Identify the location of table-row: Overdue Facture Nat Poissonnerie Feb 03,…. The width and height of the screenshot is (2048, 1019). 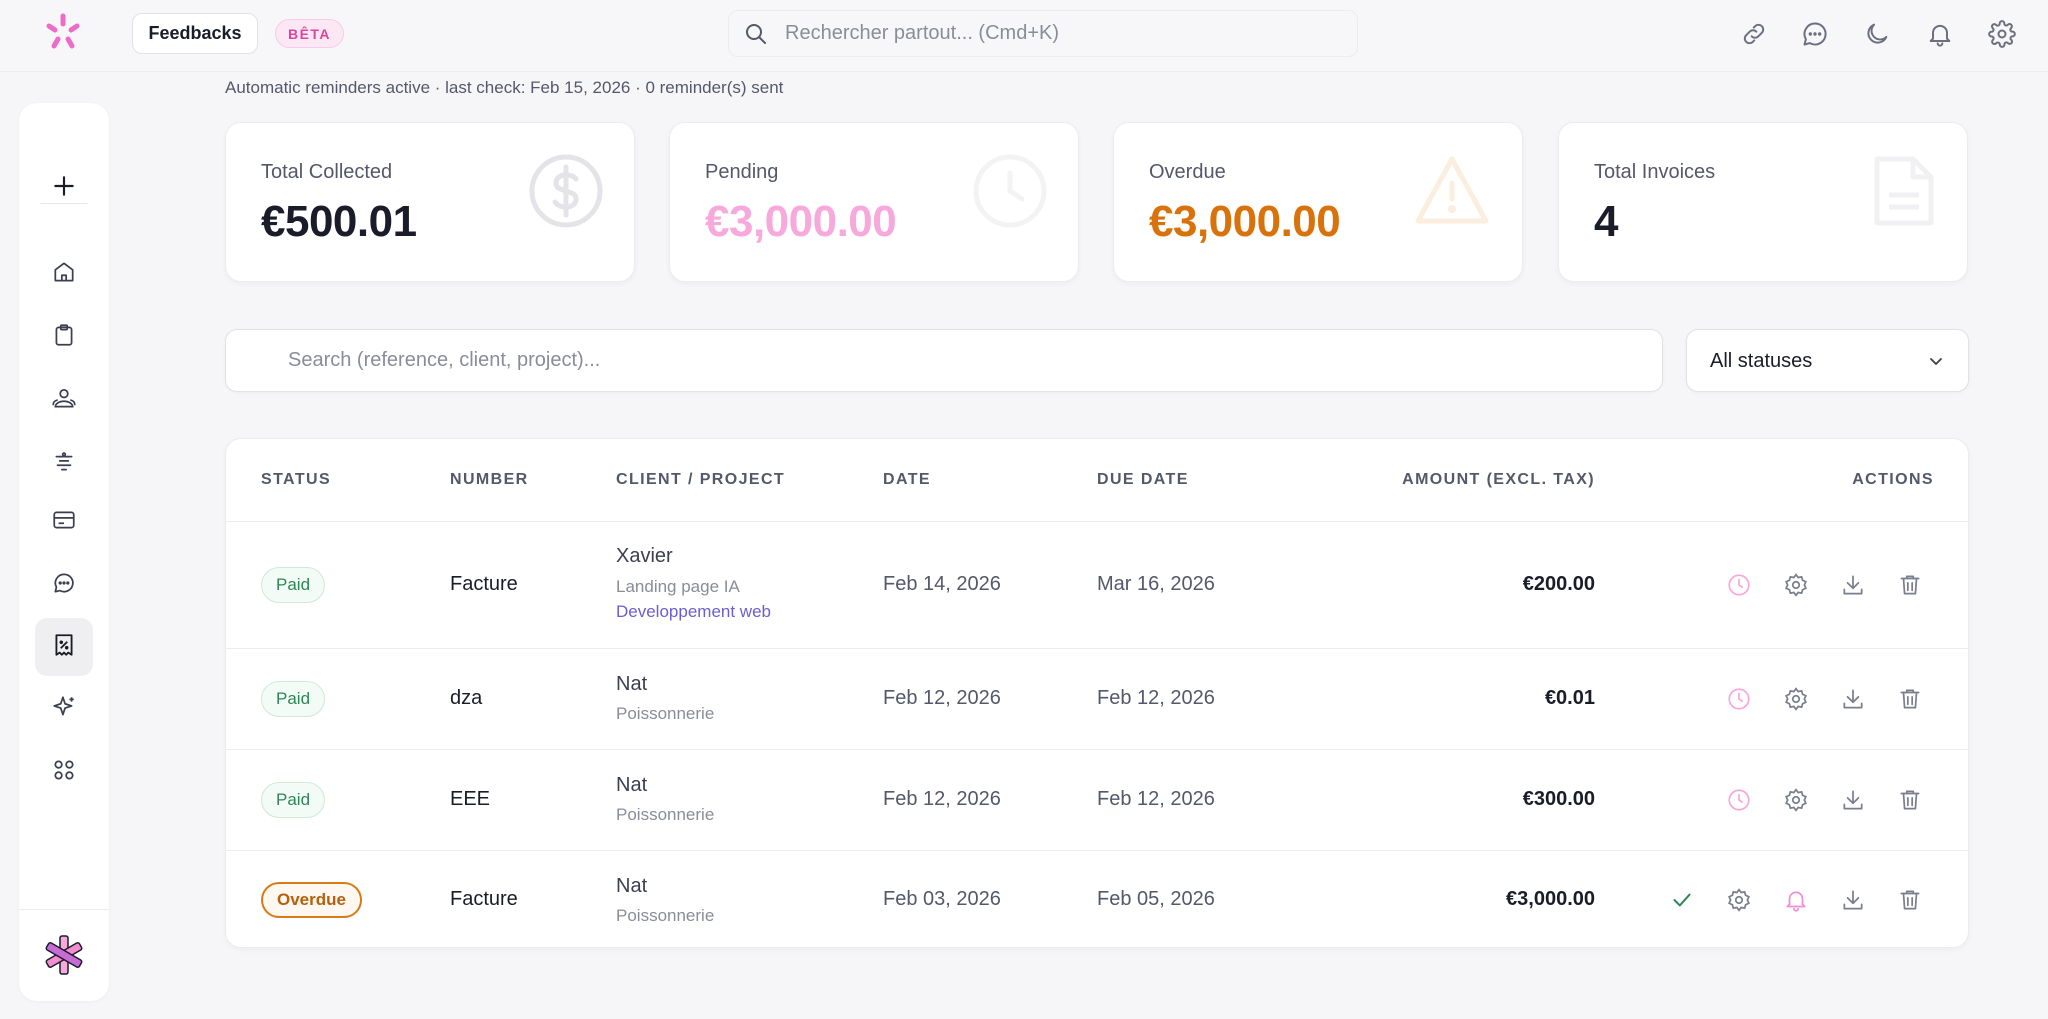
(1097, 899).